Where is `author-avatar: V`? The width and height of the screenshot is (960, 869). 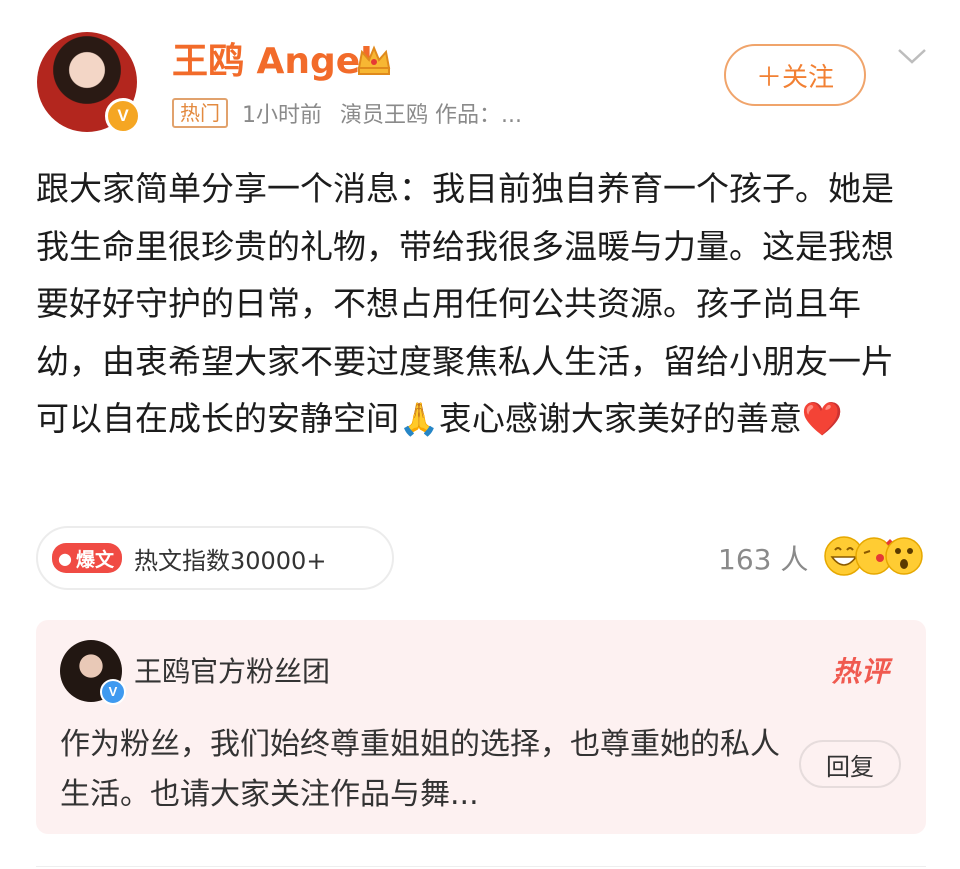 author-avatar: V is located at coordinates (89, 83).